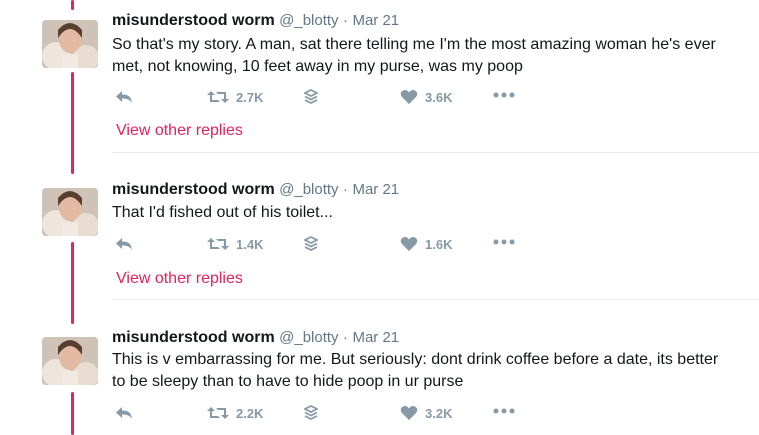 The image size is (759, 435). I want to click on retweet-button: 1.4K, so click(235, 244).